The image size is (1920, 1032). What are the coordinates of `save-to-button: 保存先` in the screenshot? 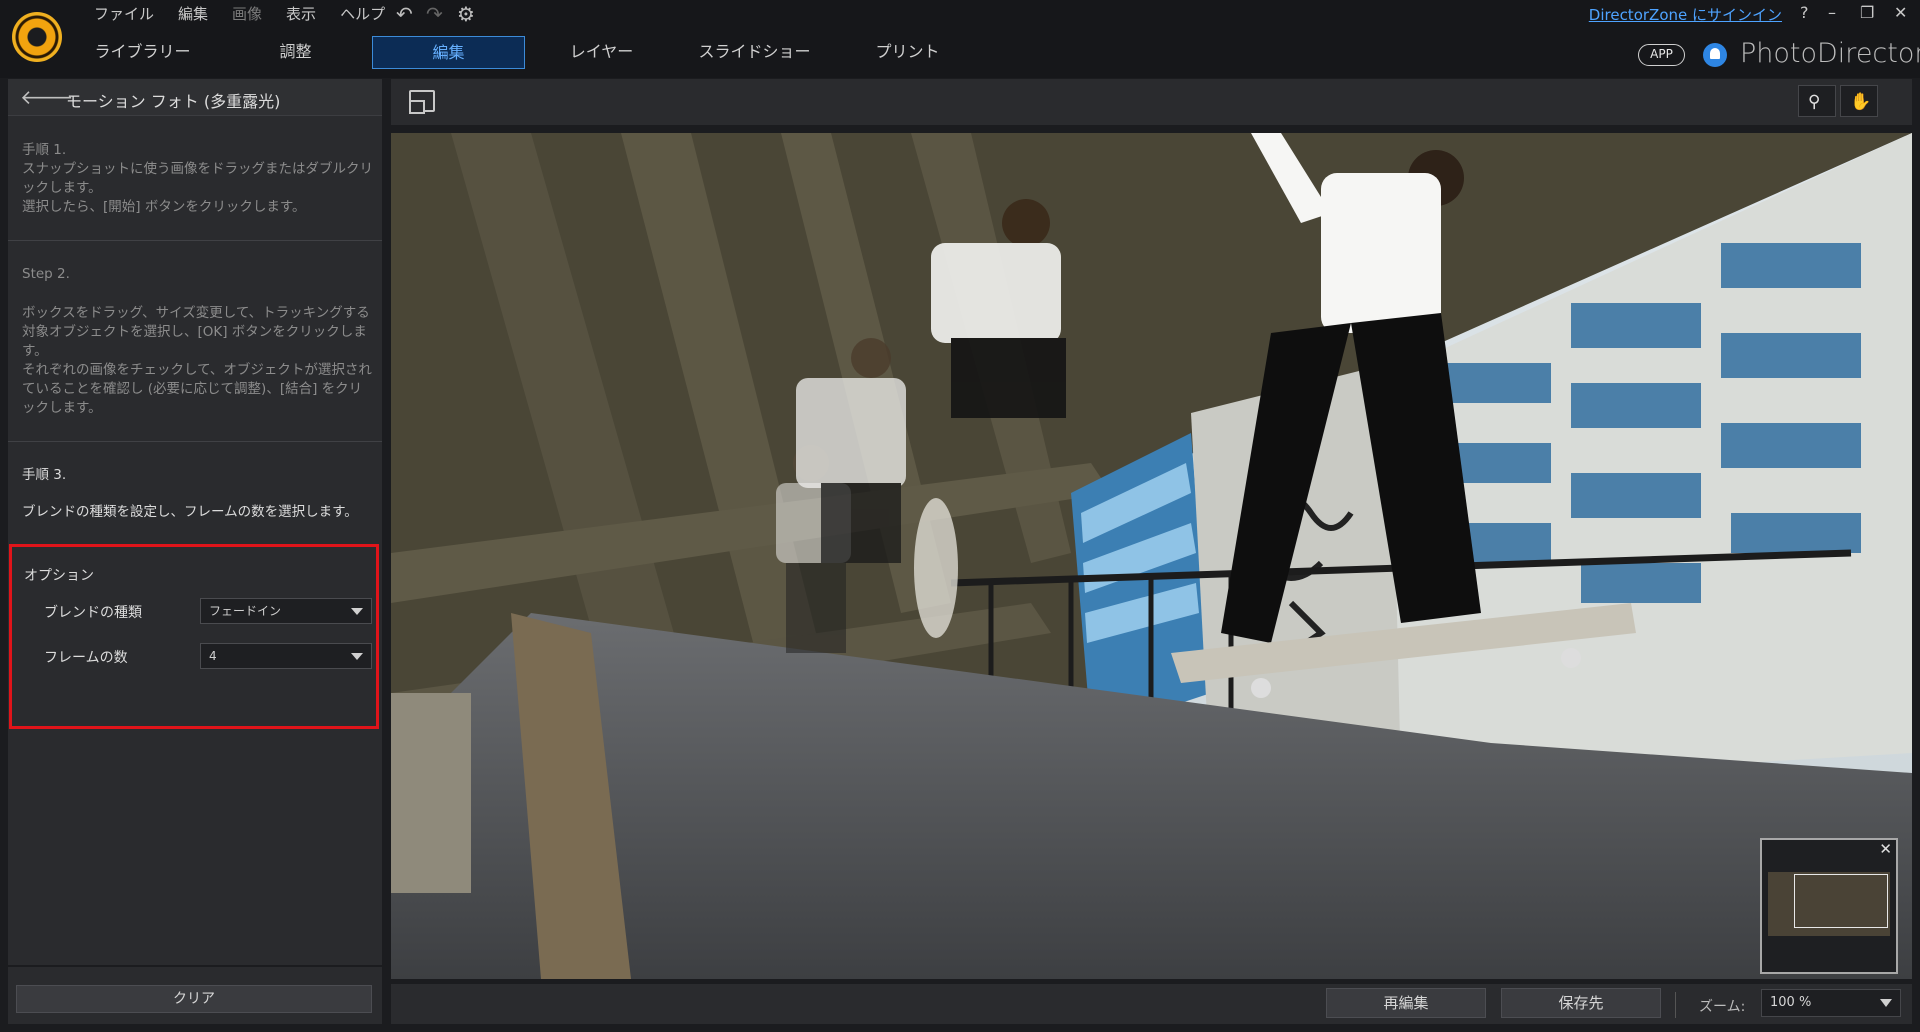 It's located at (1581, 1003).